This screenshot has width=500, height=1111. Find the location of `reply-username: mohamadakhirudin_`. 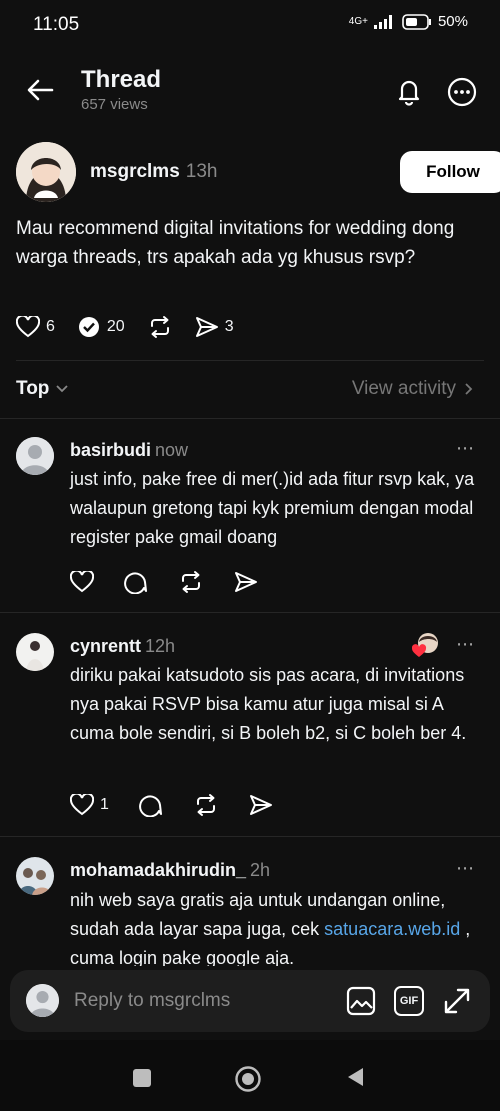

reply-username: mohamadakhirudin_ is located at coordinates (158, 870).